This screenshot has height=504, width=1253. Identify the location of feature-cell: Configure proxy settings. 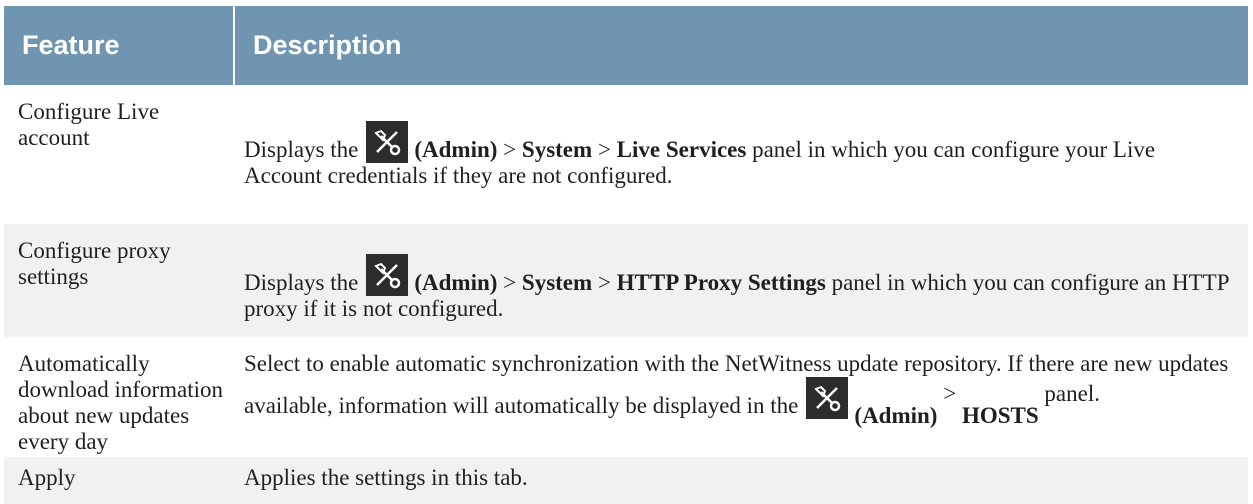
(119, 280).